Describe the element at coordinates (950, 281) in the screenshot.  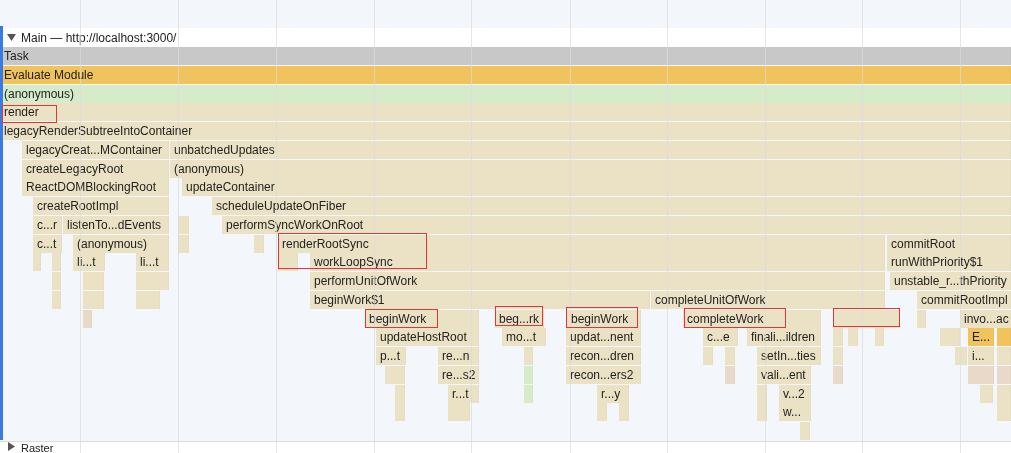
I see `flame-bar: unstable_r...thPriority` at that location.